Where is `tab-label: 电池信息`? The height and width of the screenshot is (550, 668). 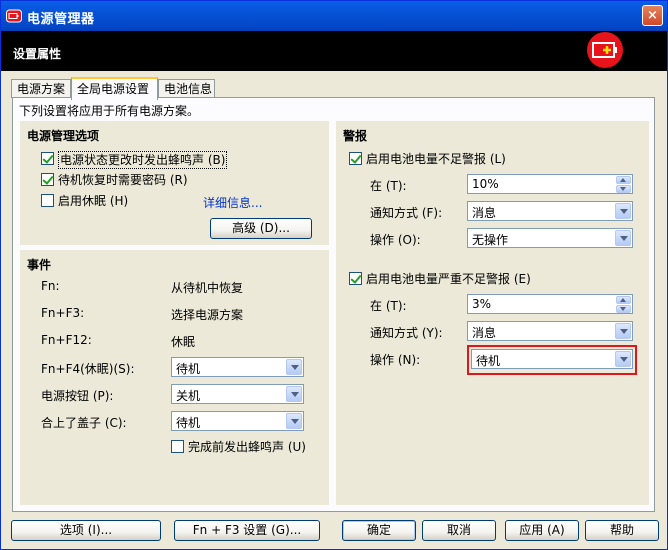 tab-label: 电池信息 is located at coordinates (188, 89).